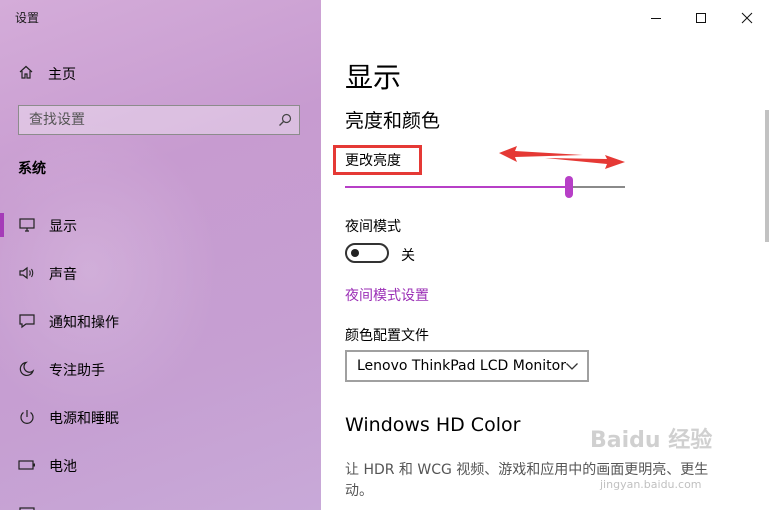 The image size is (771, 510). What do you see at coordinates (27, 225) in the screenshot?
I see `monitor-icon` at bounding box center [27, 225].